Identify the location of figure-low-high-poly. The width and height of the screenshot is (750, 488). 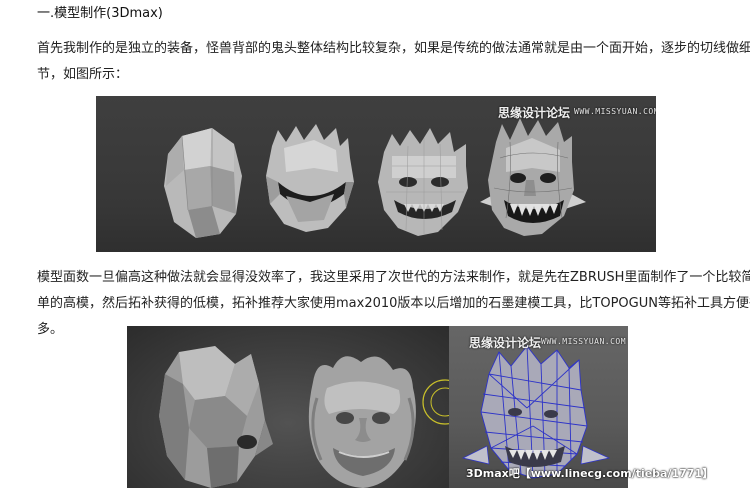
(288, 407).